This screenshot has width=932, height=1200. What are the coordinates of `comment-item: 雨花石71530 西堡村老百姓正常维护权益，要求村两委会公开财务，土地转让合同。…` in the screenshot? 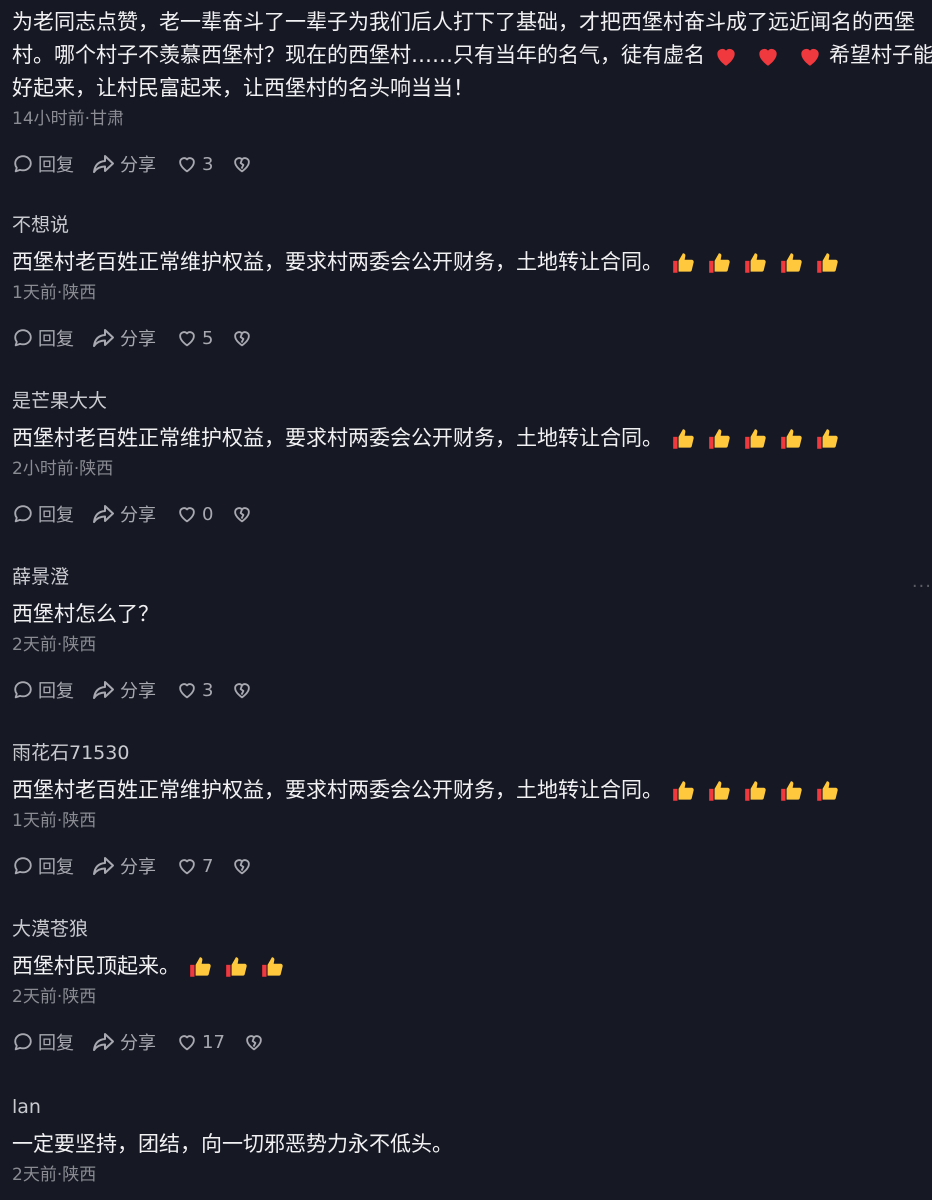 It's located at (464, 809).